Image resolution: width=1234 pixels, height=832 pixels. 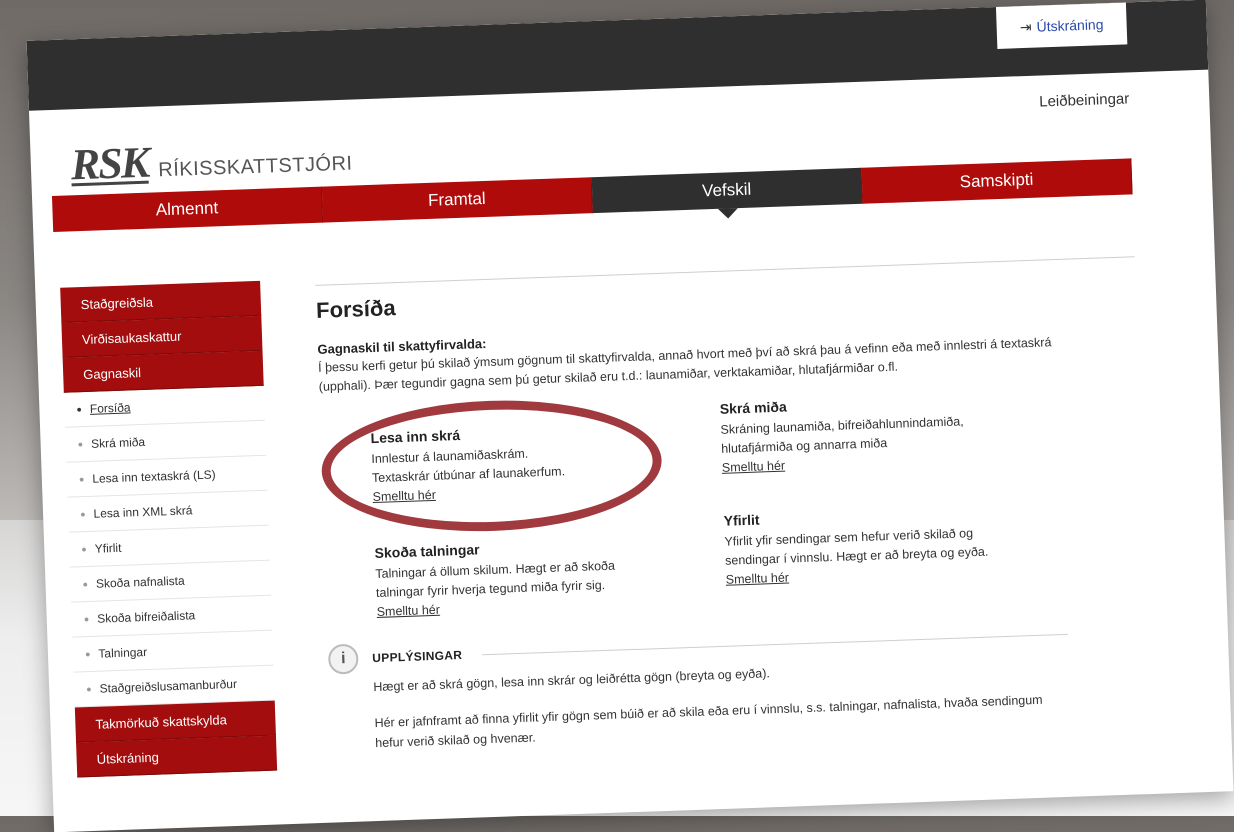 I want to click on logo-abbr: RSK, so click(x=109, y=163).